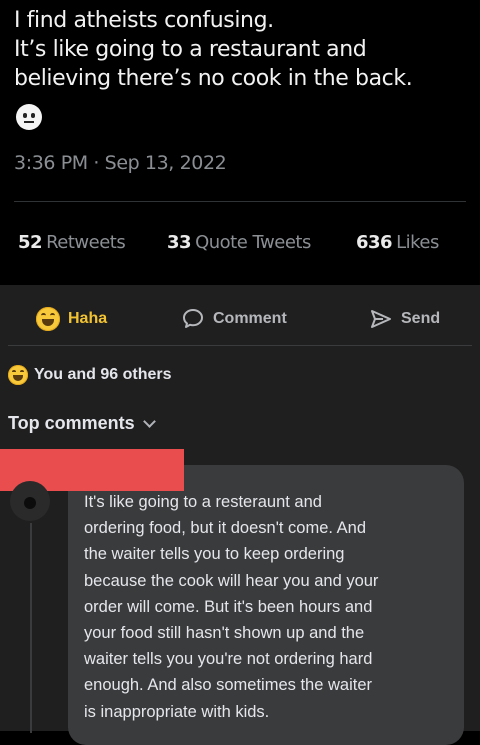 This screenshot has width=480, height=745. Describe the element at coordinates (30, 501) in the screenshot. I see `avatar` at that location.